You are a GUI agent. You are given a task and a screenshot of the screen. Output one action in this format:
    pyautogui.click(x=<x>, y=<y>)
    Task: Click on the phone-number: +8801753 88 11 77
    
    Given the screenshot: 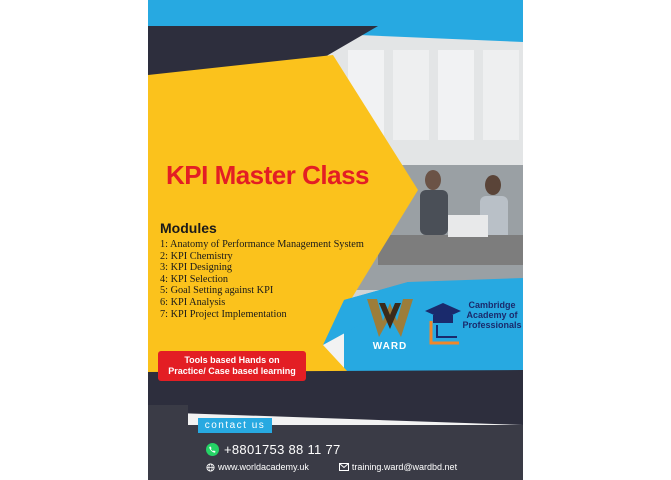 What is the action you would take?
    pyautogui.click(x=282, y=449)
    